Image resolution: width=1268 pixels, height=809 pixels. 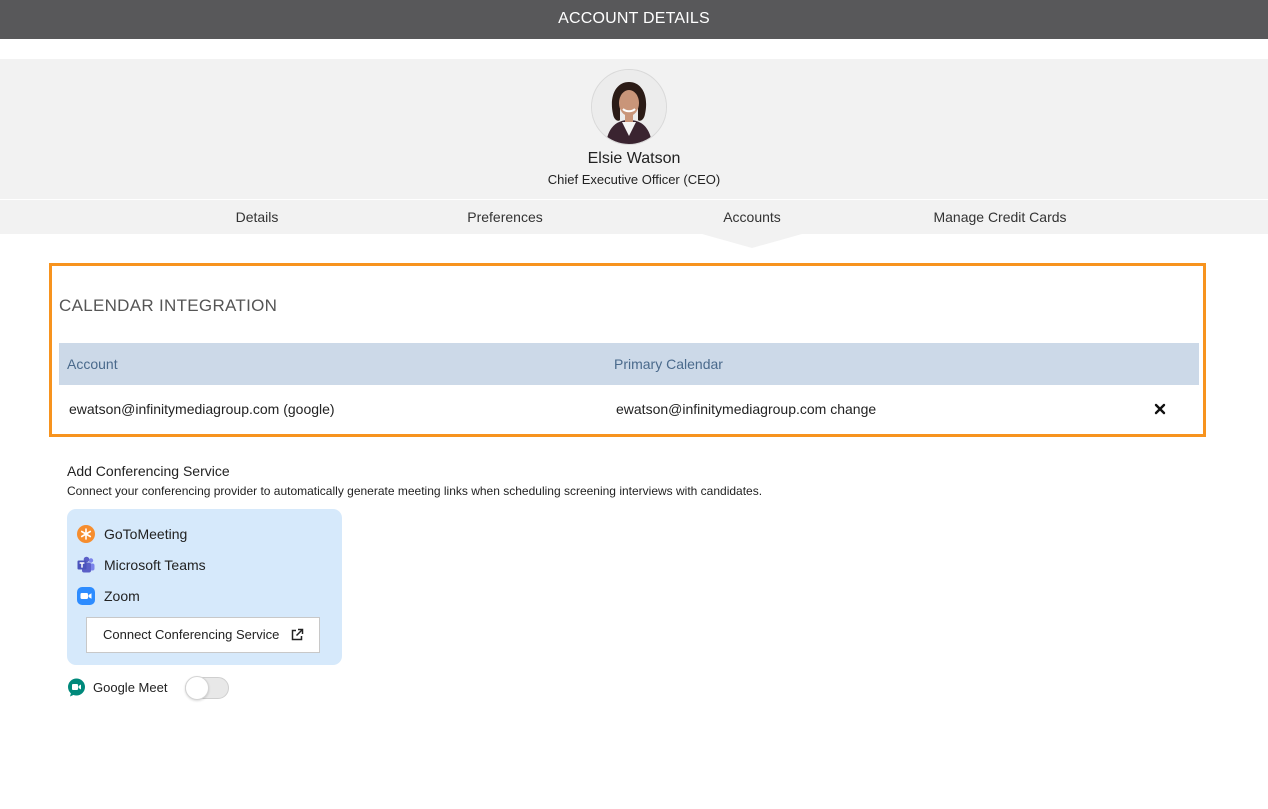 I want to click on column-header-primary-calendar: Primary Calendar, so click(x=668, y=364).